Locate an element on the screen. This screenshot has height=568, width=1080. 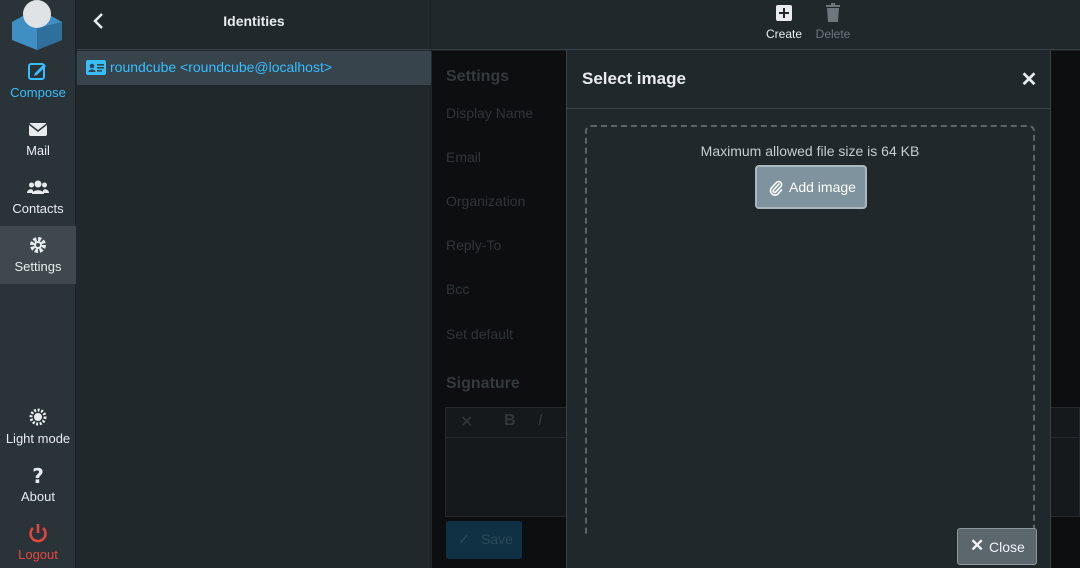
delete-button: Delete is located at coordinates (833, 21).